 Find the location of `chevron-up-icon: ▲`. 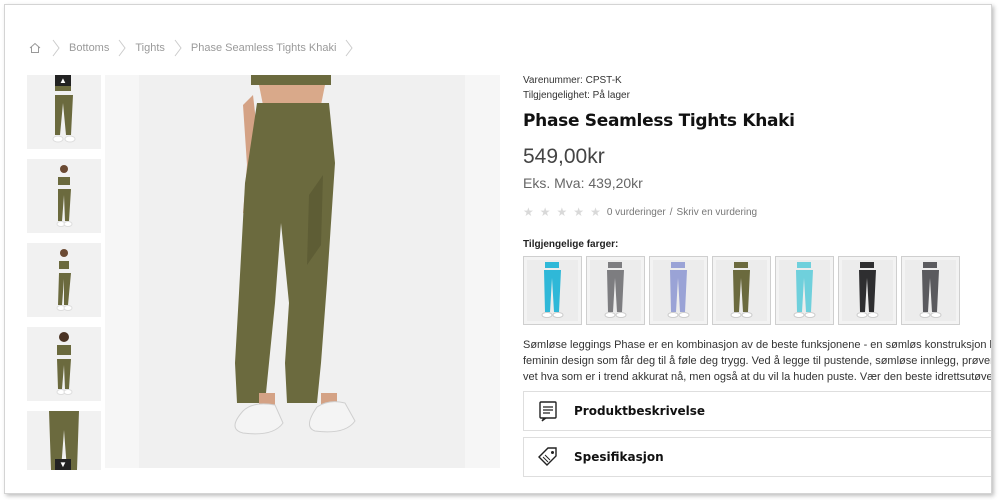

chevron-up-icon: ▲ is located at coordinates (63, 80).